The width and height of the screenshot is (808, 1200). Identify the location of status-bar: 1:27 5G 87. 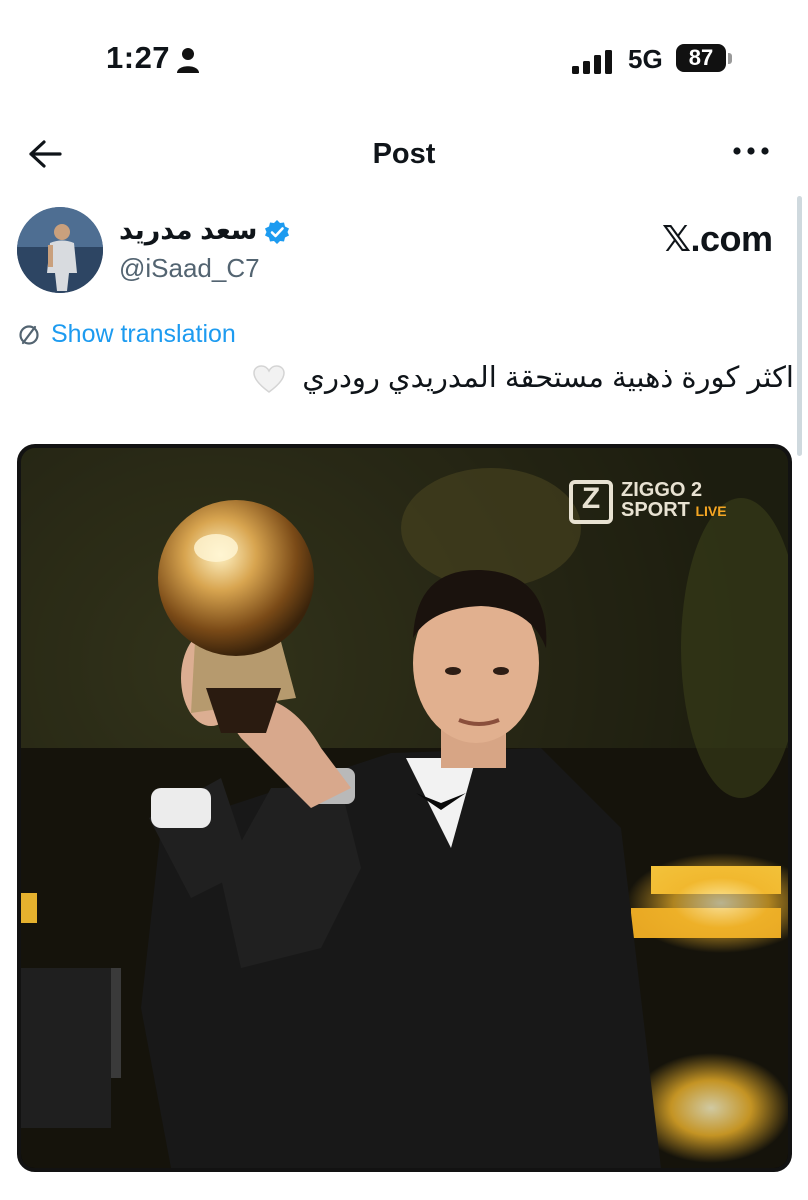
(404, 60).